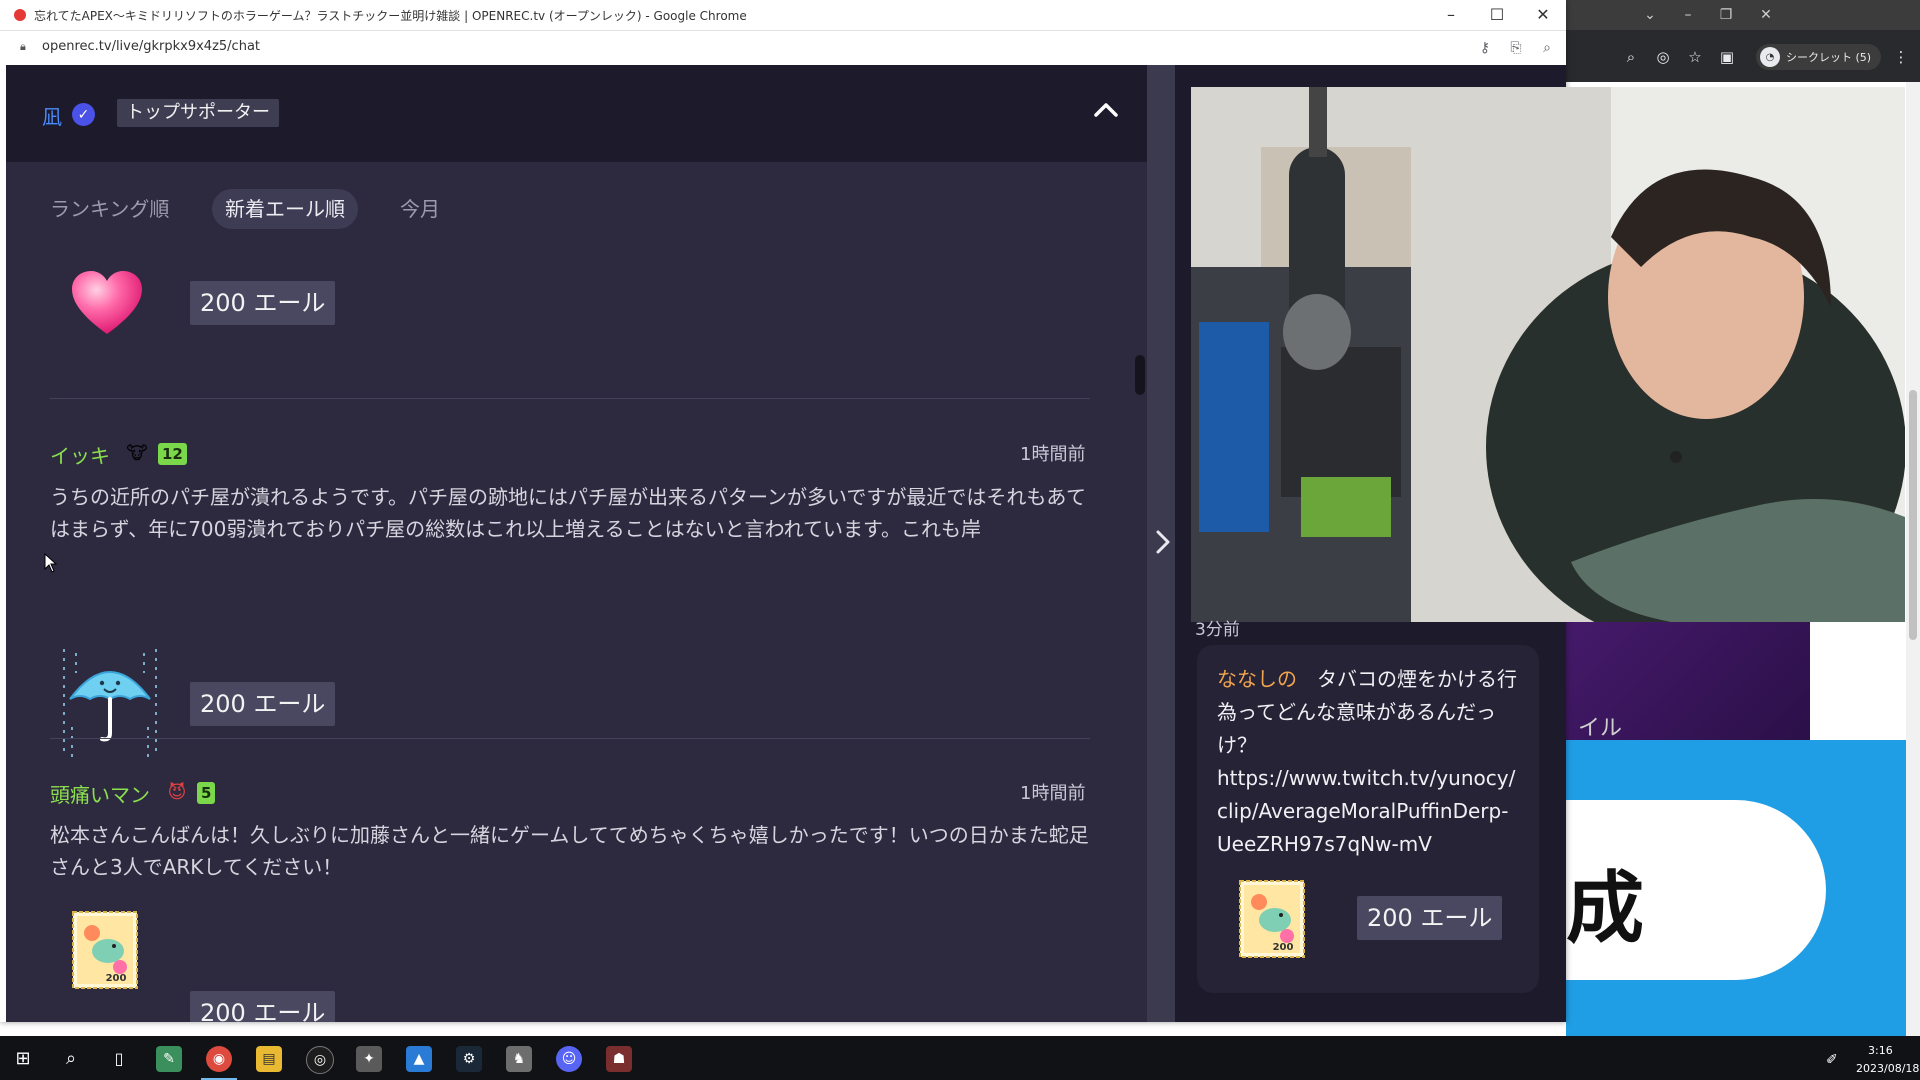  Describe the element at coordinates (420, 209) in the screenshot. I see `tab-this-month: 今月` at that location.